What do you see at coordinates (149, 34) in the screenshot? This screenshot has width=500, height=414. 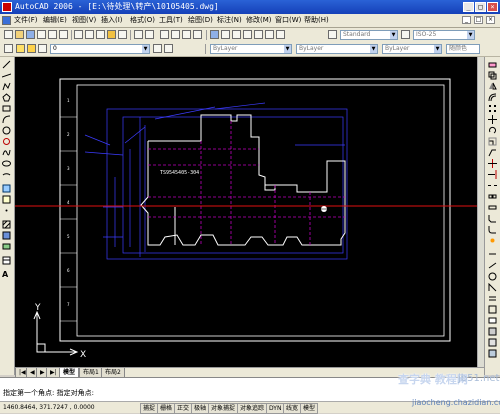 I see `redo-icon` at bounding box center [149, 34].